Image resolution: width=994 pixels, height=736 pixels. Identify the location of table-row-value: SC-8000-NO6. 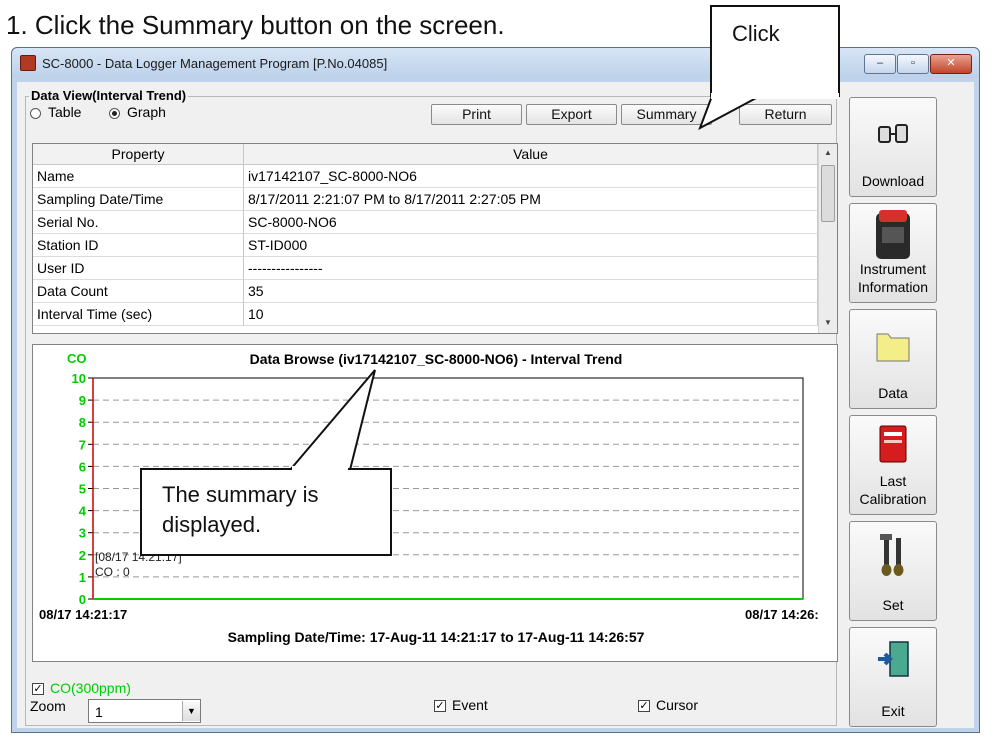
(531, 222).